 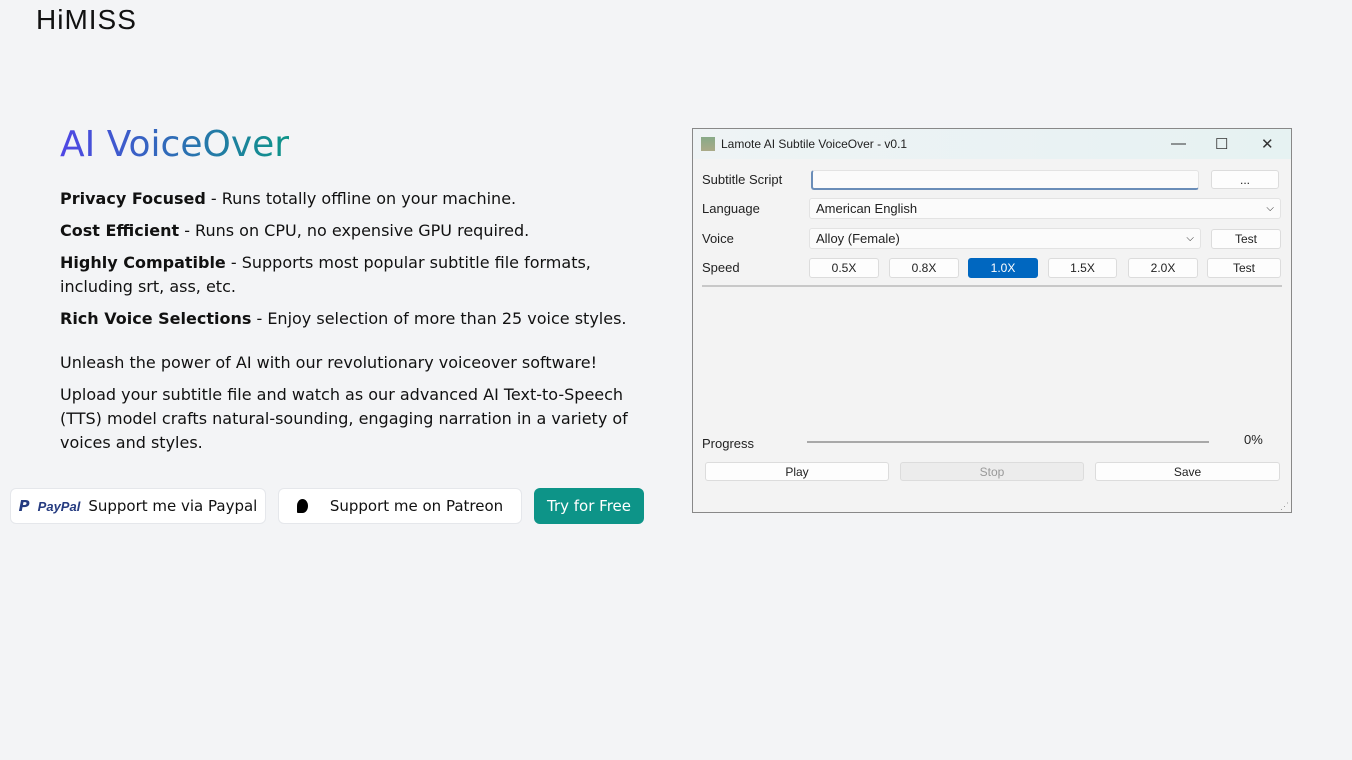 I want to click on play-button: Play, so click(x=797, y=471).